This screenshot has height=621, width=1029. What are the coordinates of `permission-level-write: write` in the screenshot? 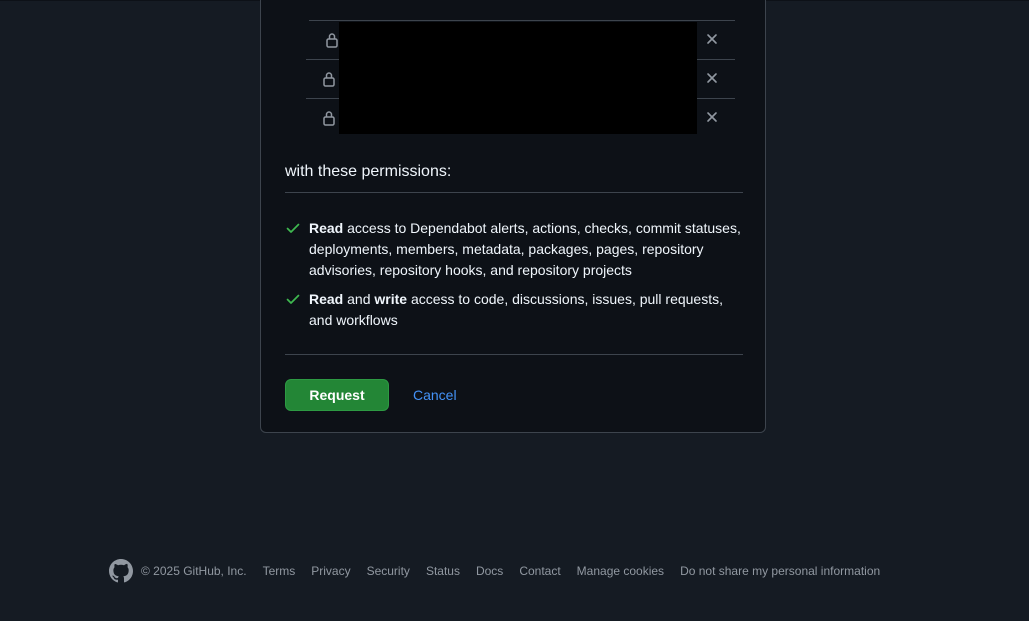 It's located at (391, 299).